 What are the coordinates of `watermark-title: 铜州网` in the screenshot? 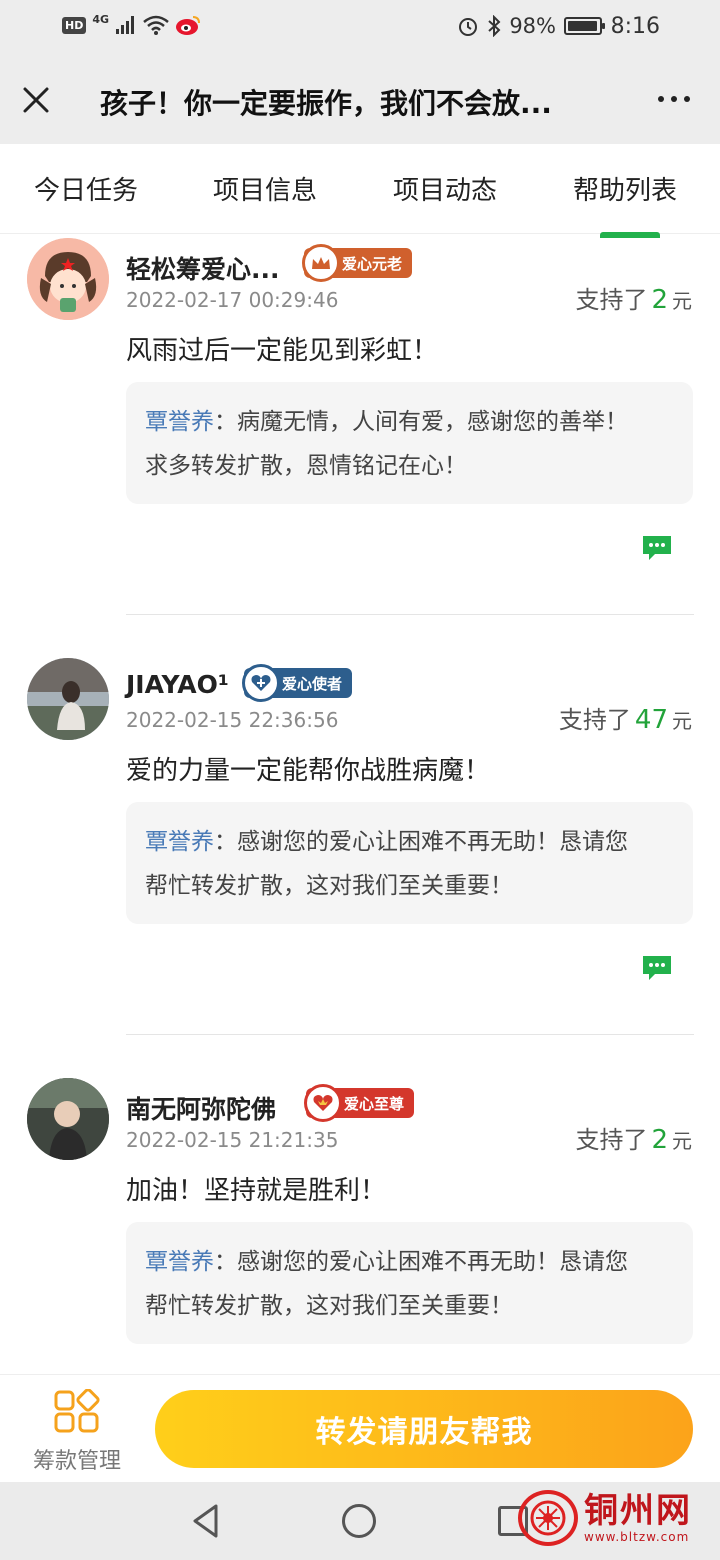 It's located at (638, 1511).